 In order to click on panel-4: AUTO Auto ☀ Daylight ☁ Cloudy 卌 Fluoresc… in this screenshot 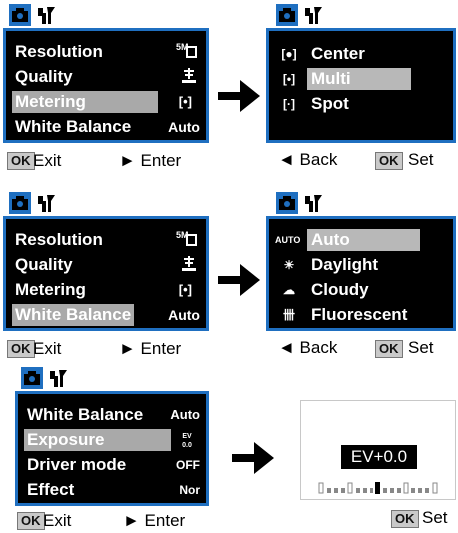, I will do `click(361, 275)`.